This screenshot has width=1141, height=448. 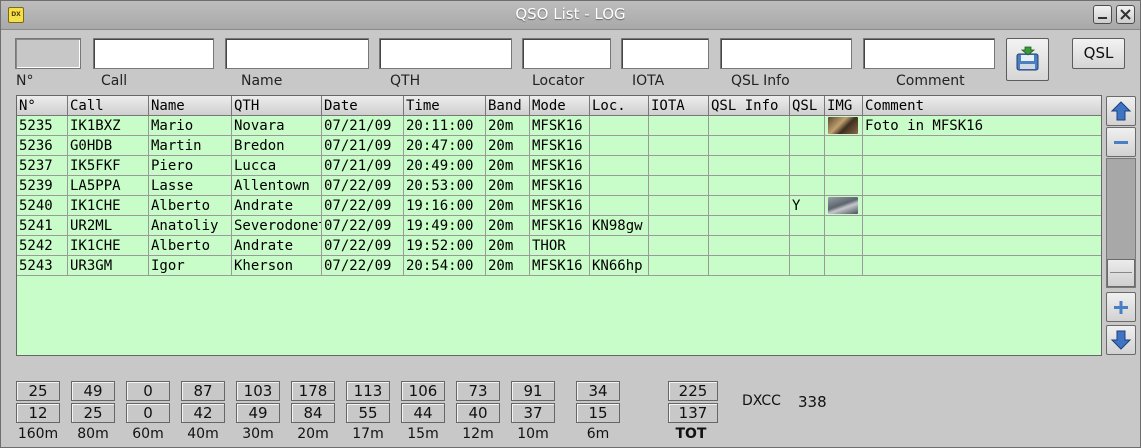 What do you see at coordinates (277, 246) in the screenshot?
I see `cell-qth: Andrate` at bounding box center [277, 246].